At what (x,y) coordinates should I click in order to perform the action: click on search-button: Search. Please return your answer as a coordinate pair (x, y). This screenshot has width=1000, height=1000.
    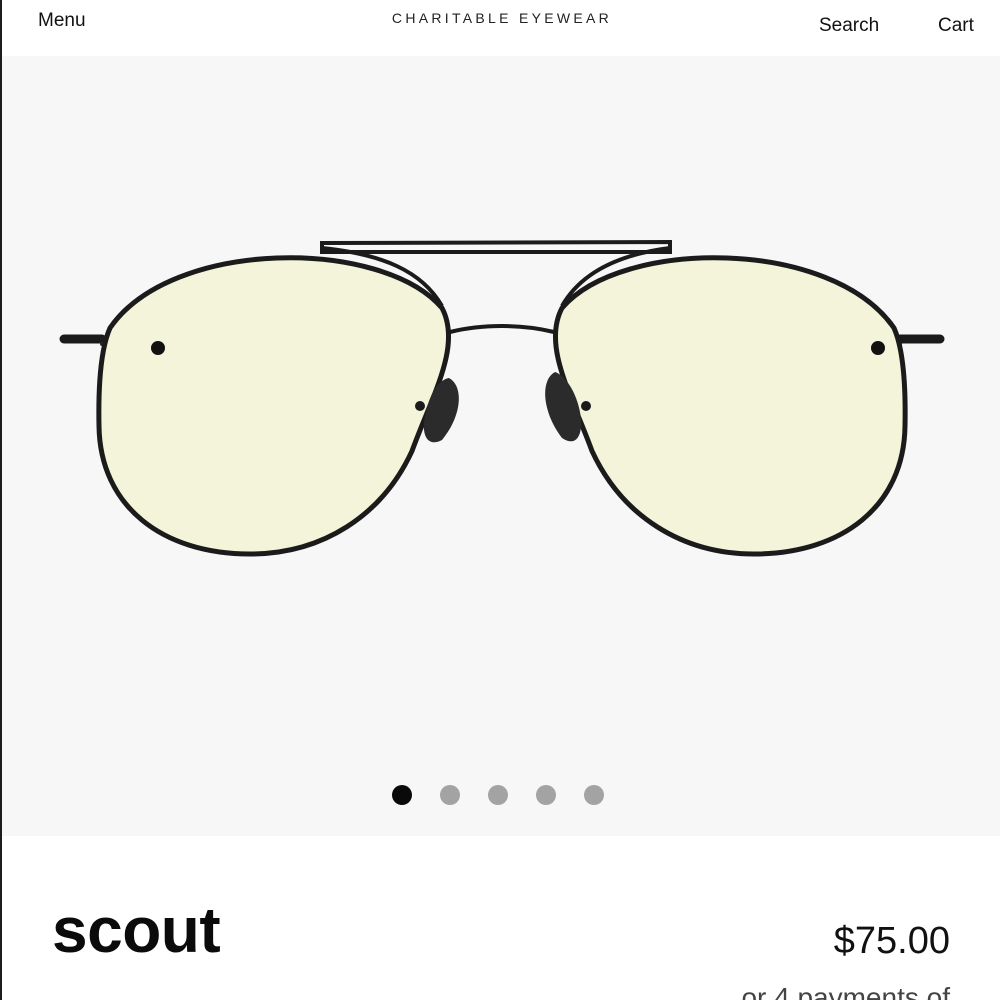
    Looking at the image, I should click on (849, 26).